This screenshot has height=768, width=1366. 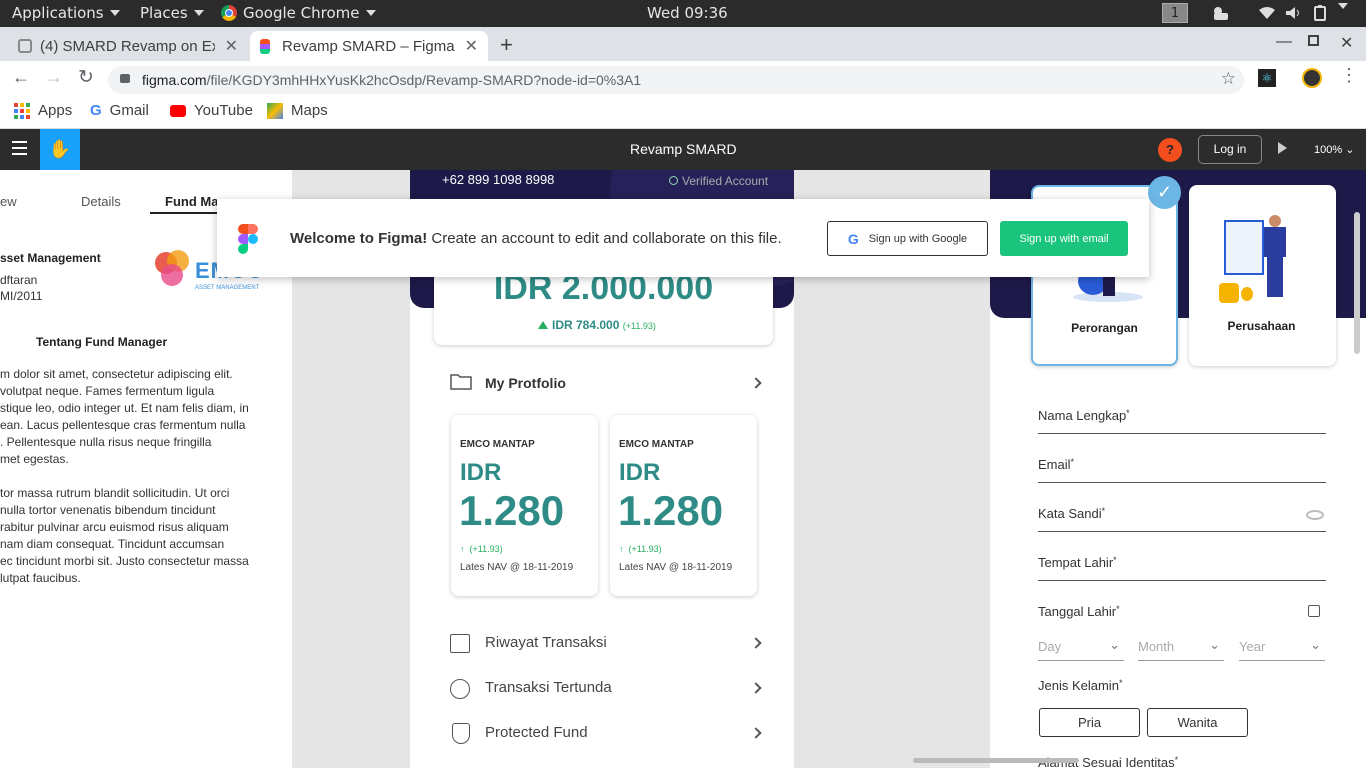 I want to click on tab-smard-revamp: (4) SMARD Revamp on Exp ✕, so click(x=128, y=46).